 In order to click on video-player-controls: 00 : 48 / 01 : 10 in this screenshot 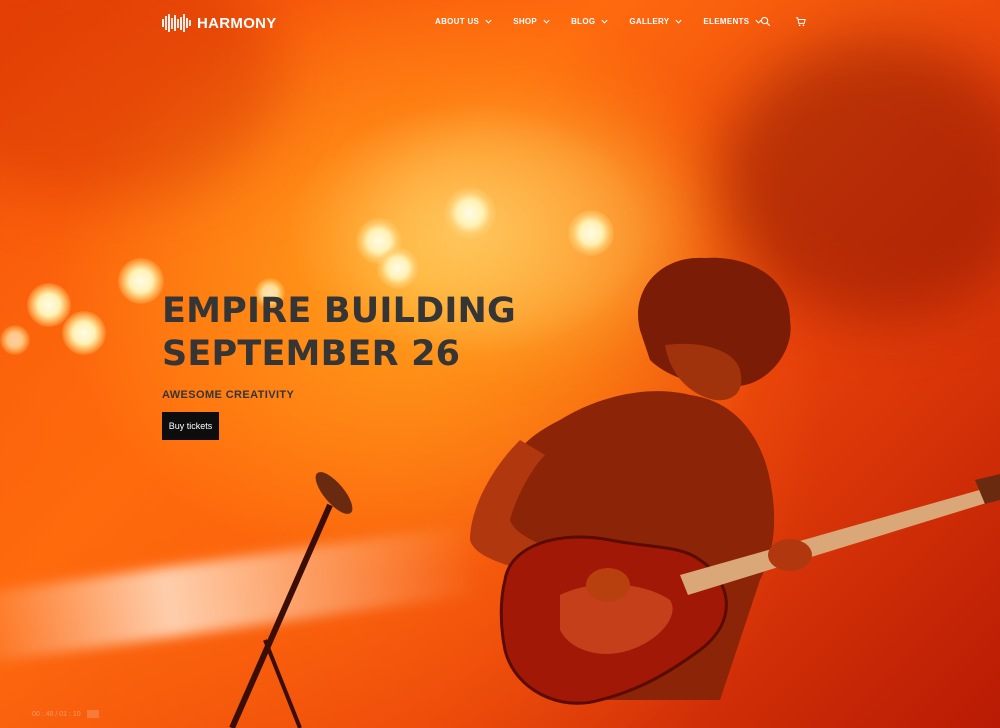, I will do `click(65, 714)`.